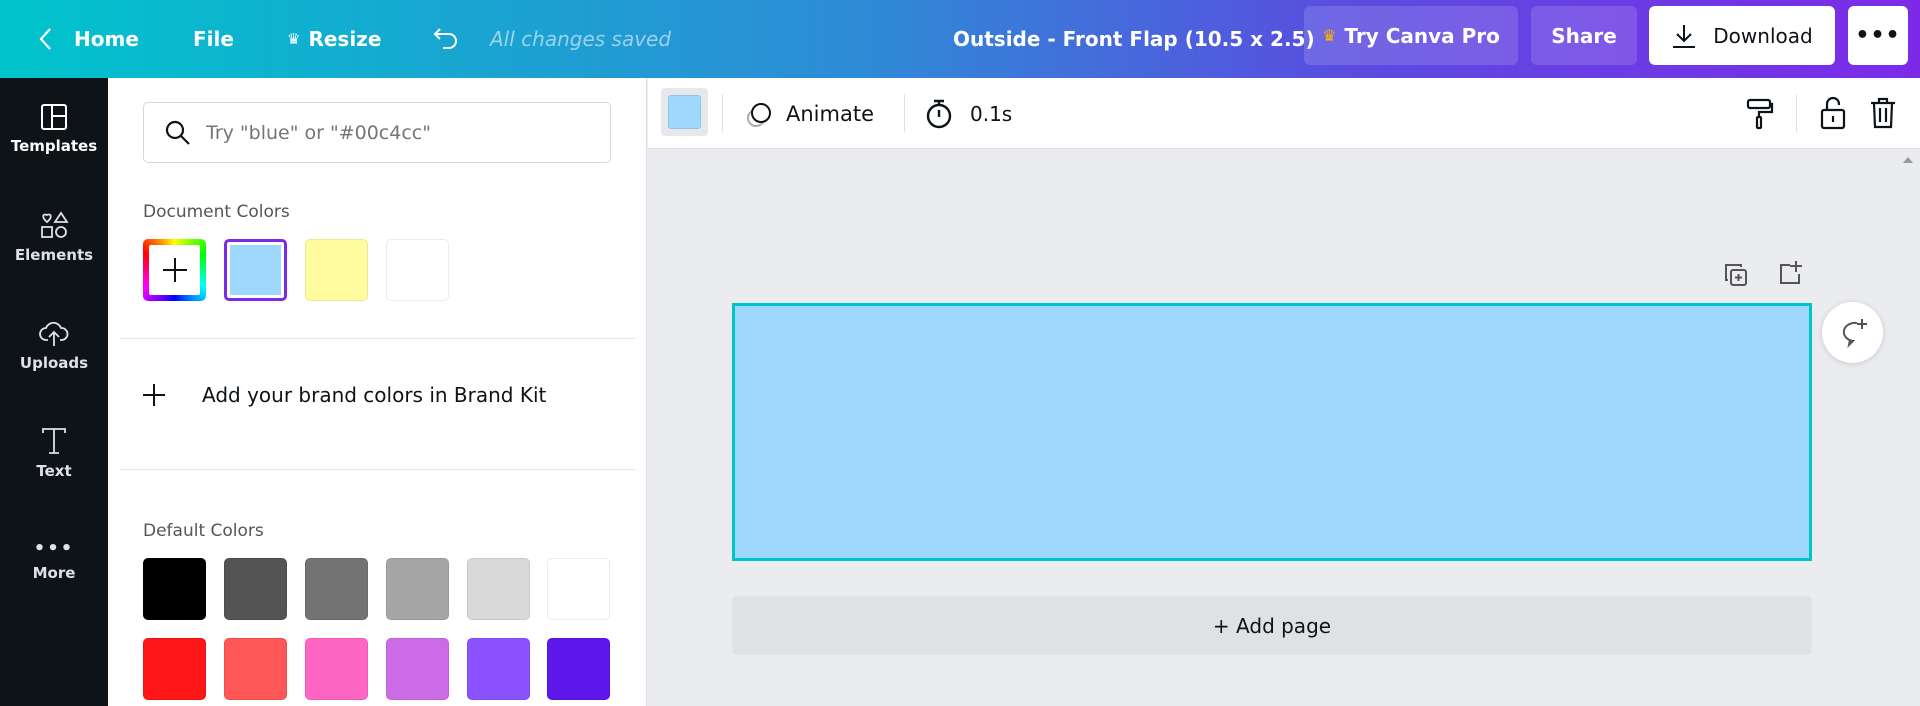 This screenshot has height=706, width=1920. I want to click on default-colors-label: Default Colors, so click(203, 531).